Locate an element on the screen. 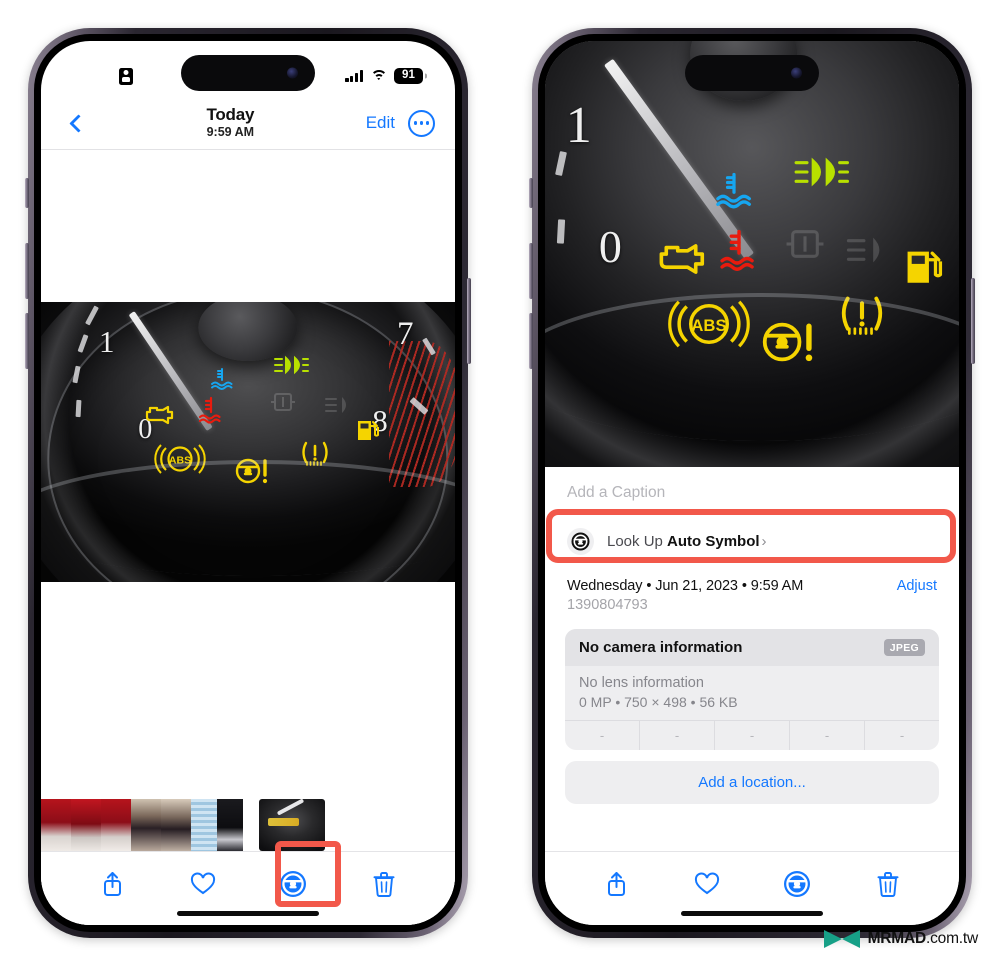 The width and height of the screenshot is (1000, 979). look-up-label: Look Up Auto Symbol › is located at coordinates (687, 541).